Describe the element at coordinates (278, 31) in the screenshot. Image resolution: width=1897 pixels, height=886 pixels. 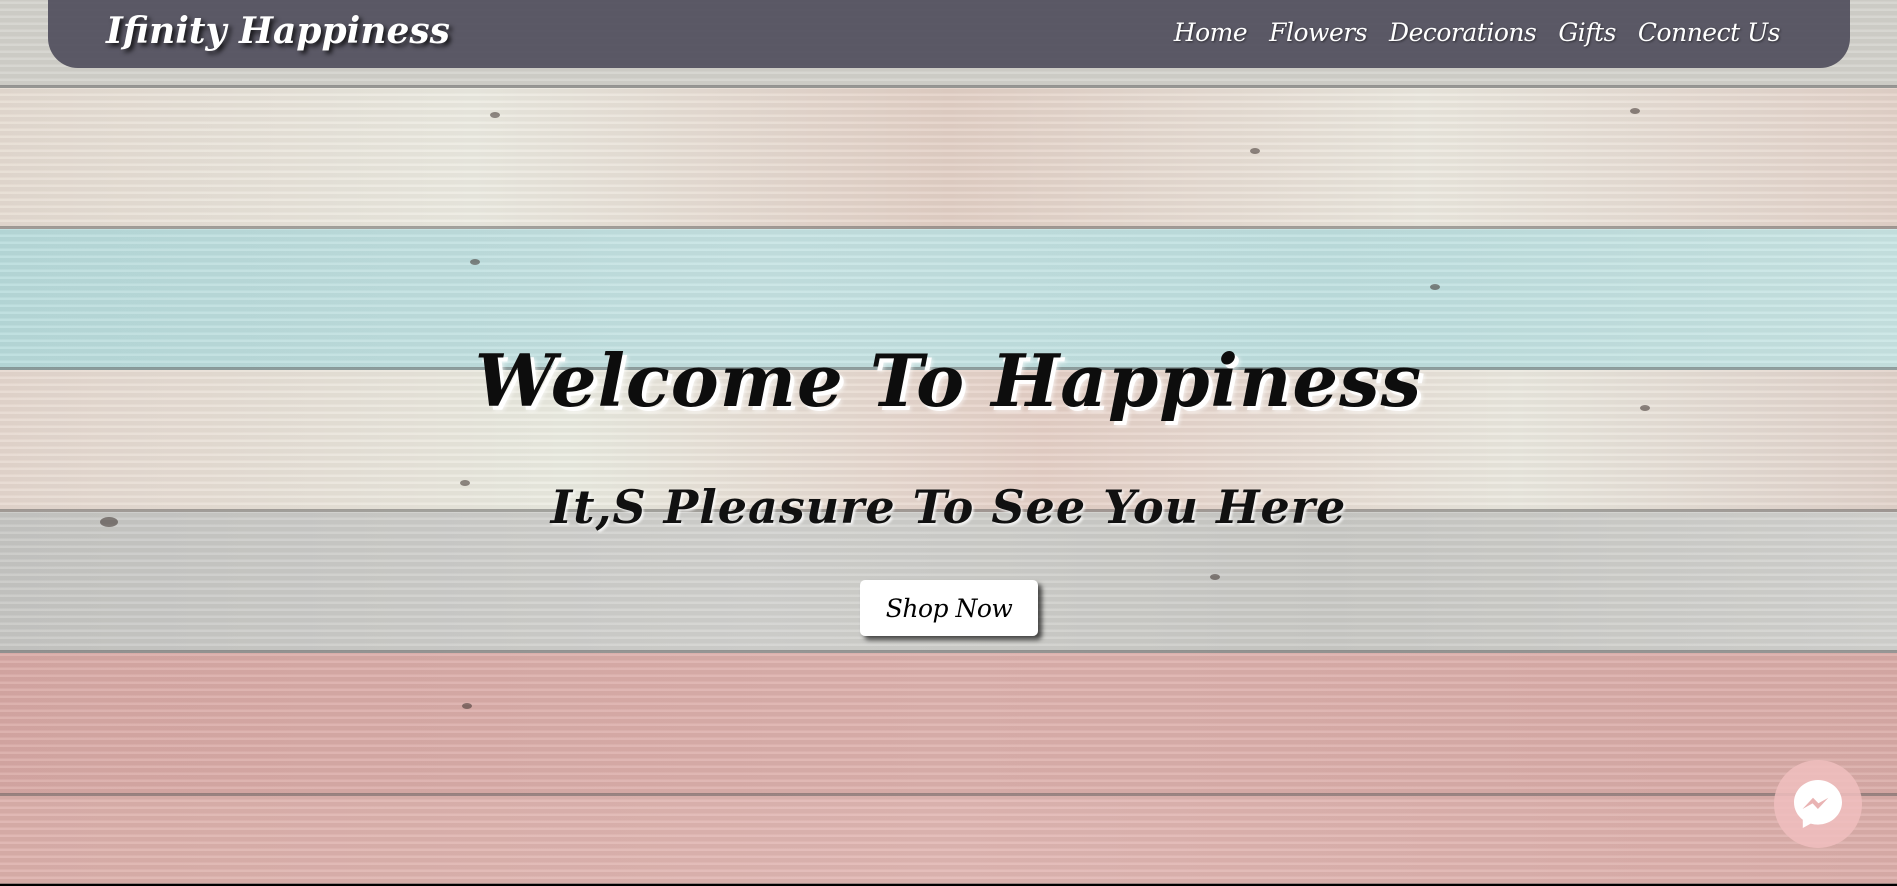
I see `brand-logo: Ifinity Happiness` at that location.